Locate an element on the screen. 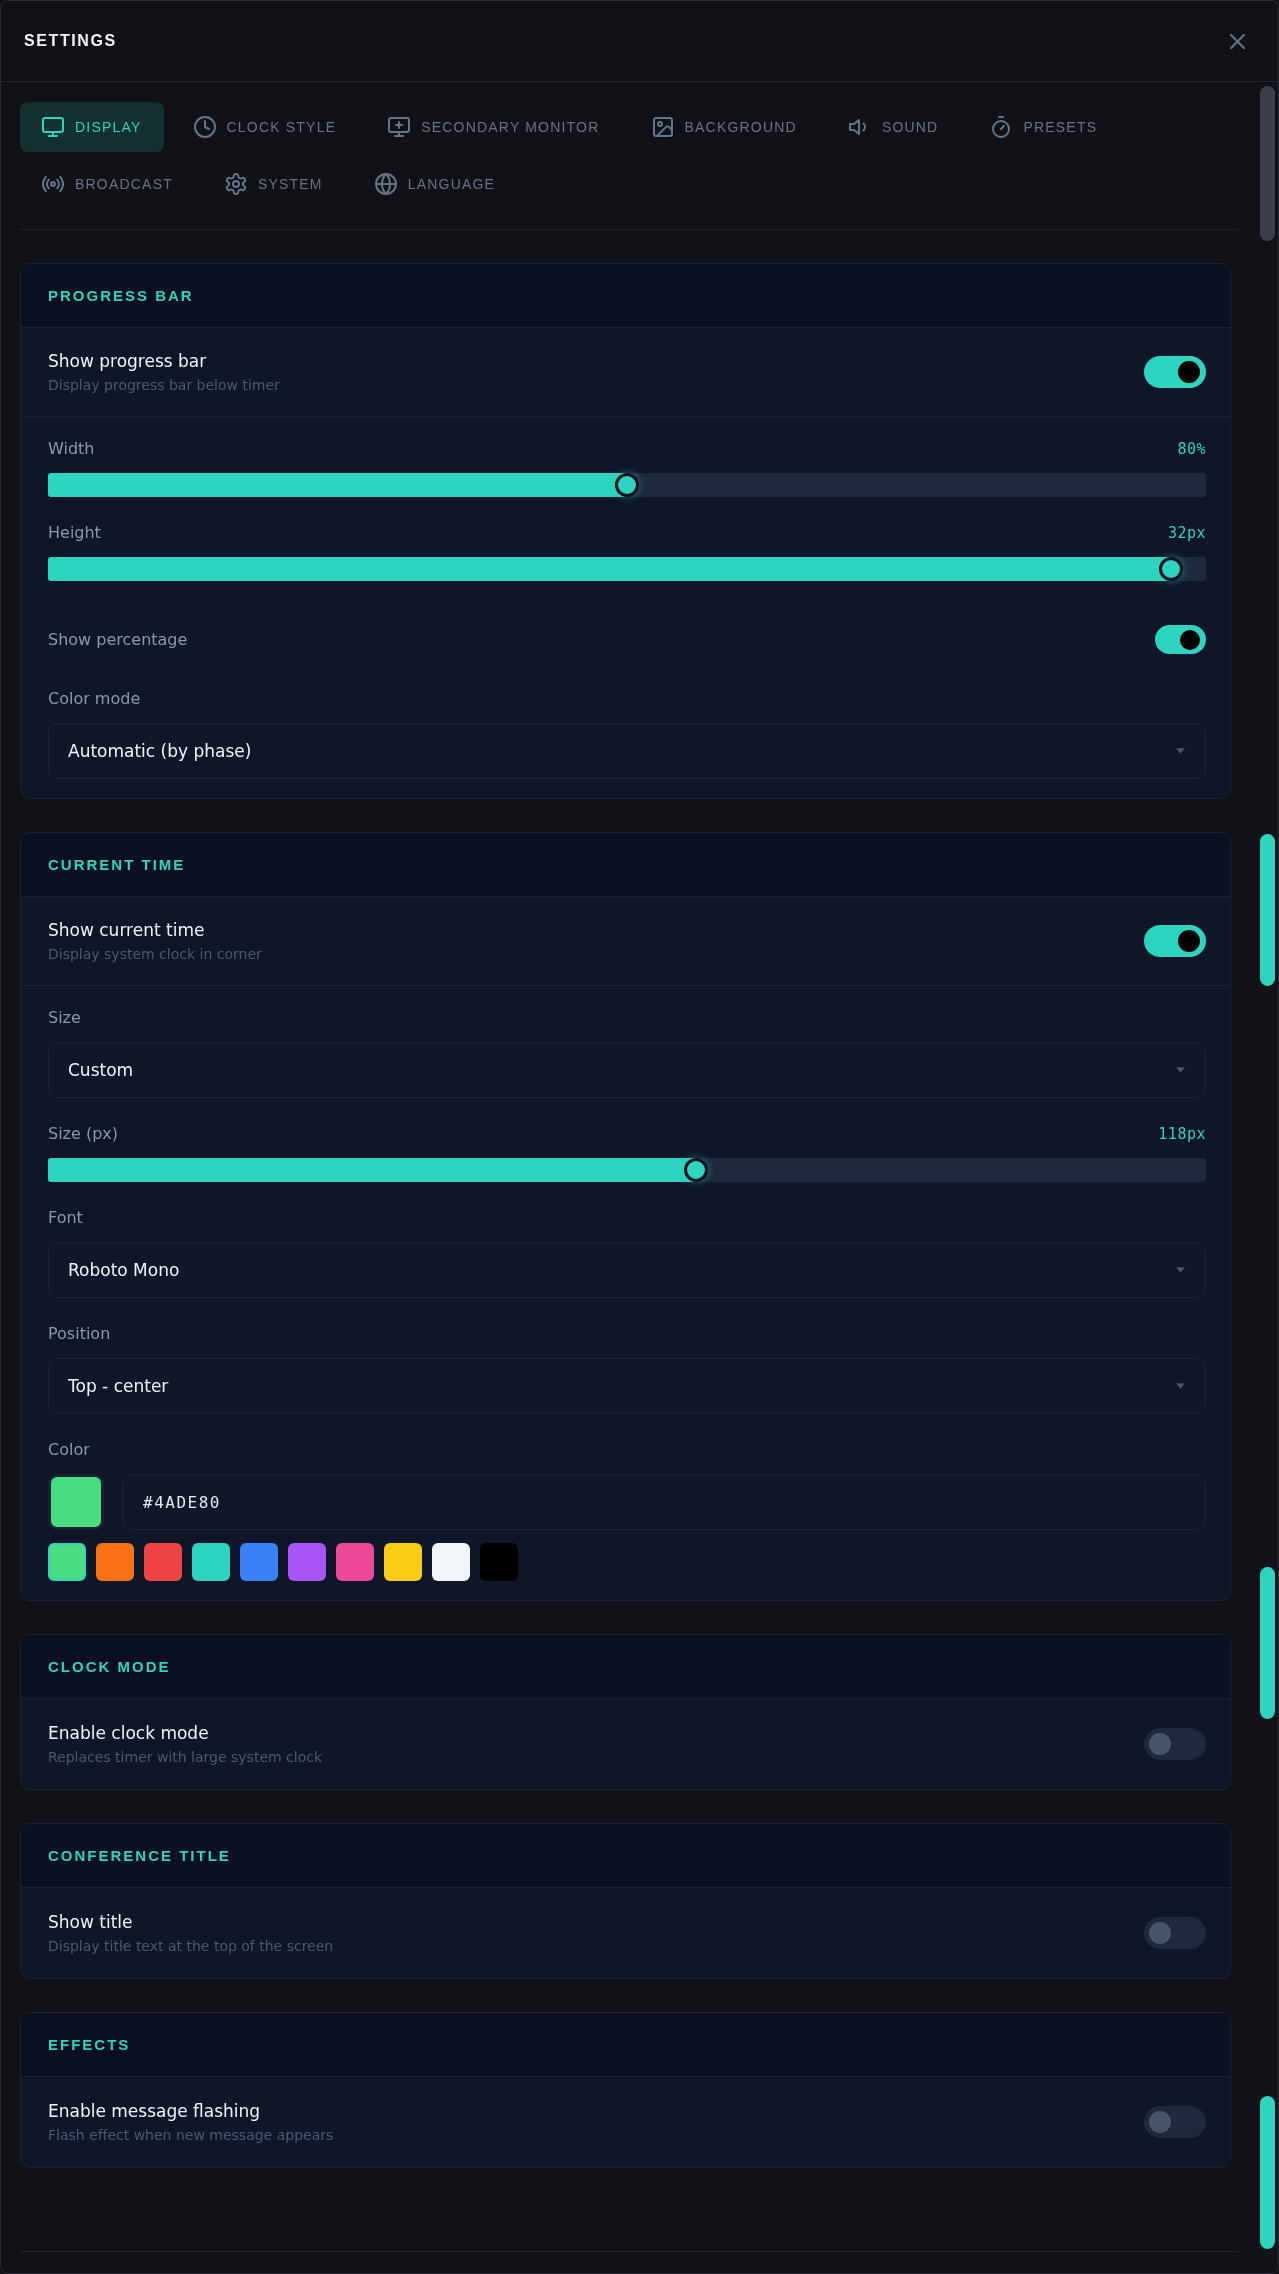 Image resolution: width=1279 pixels, height=2274 pixels. field-label: Width is located at coordinates (71, 449).